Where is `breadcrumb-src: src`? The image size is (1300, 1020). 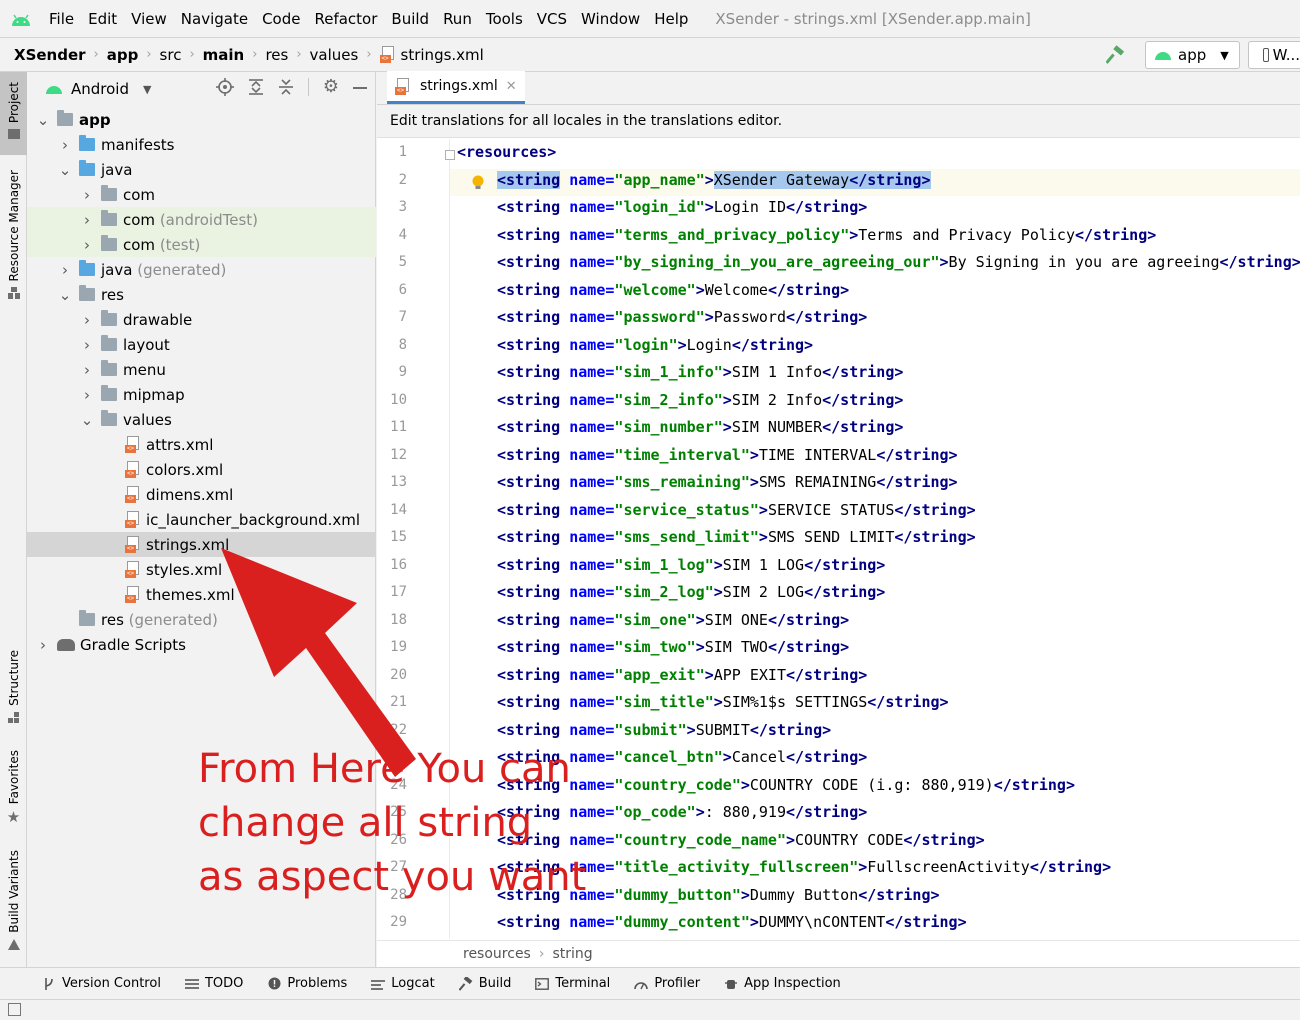
breadcrumb-src: src is located at coordinates (171, 55).